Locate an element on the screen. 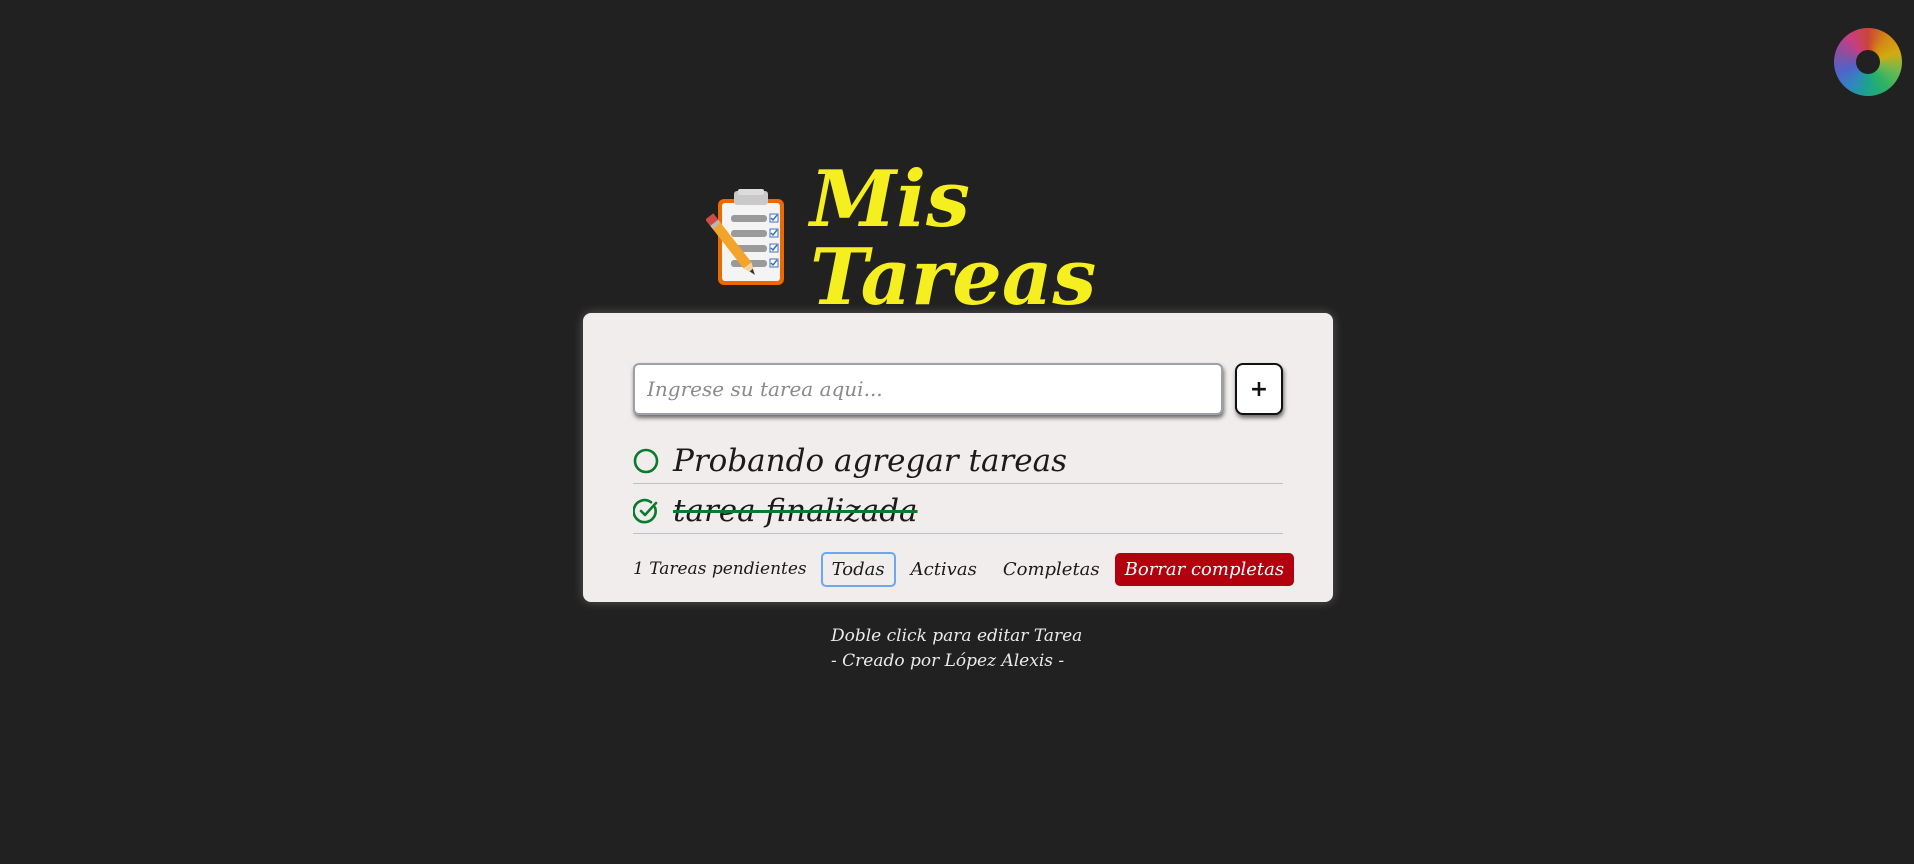  circle-unchecked-icon is located at coordinates (646, 461).